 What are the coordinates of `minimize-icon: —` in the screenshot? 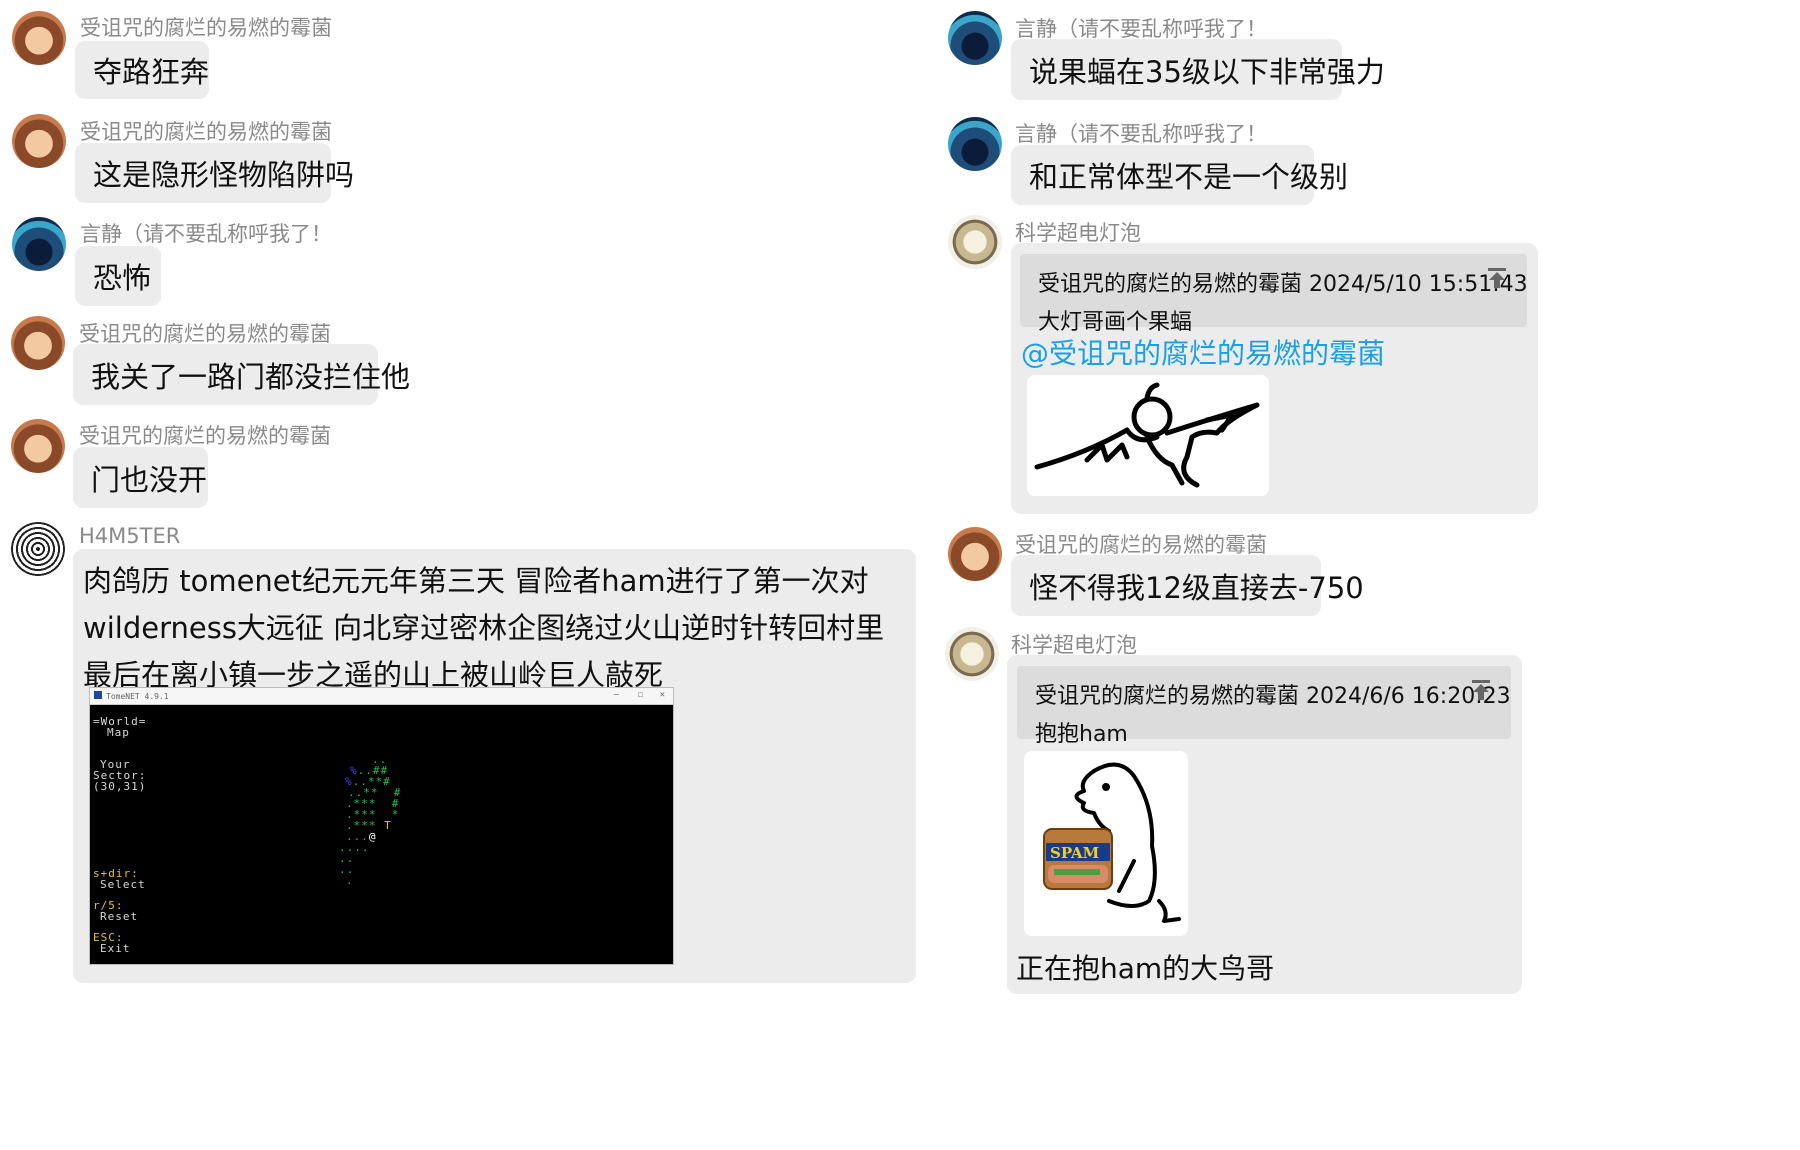 It's located at (616, 695).